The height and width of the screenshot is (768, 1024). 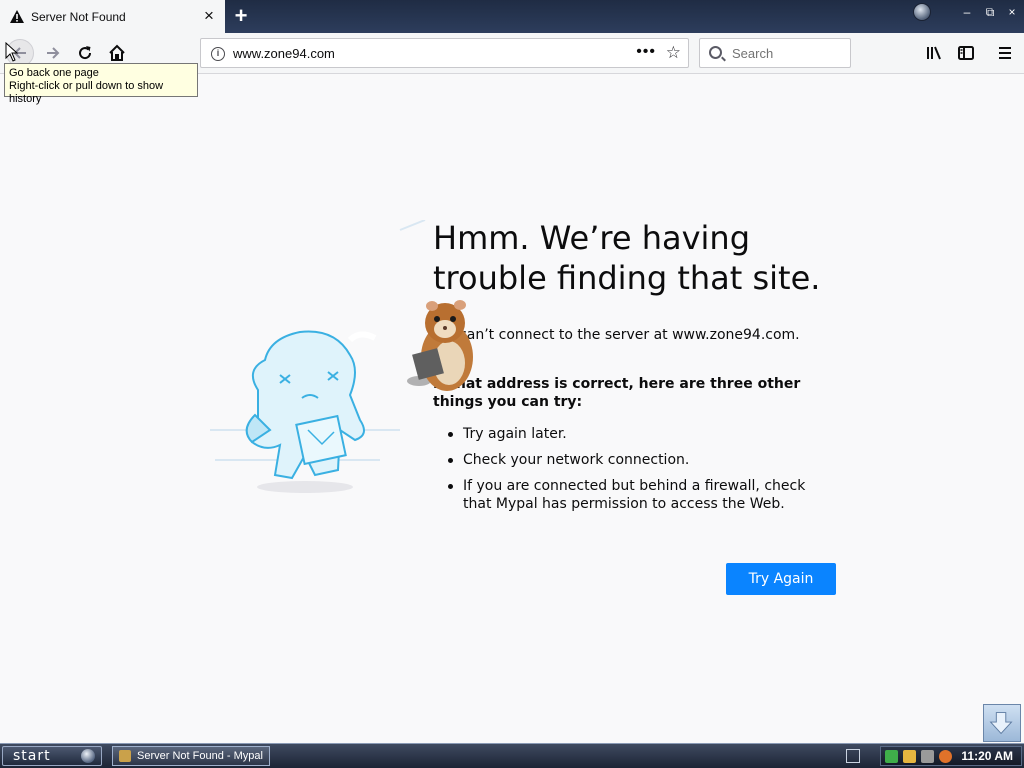 I want to click on search-tray-icon, so click(x=945, y=756).